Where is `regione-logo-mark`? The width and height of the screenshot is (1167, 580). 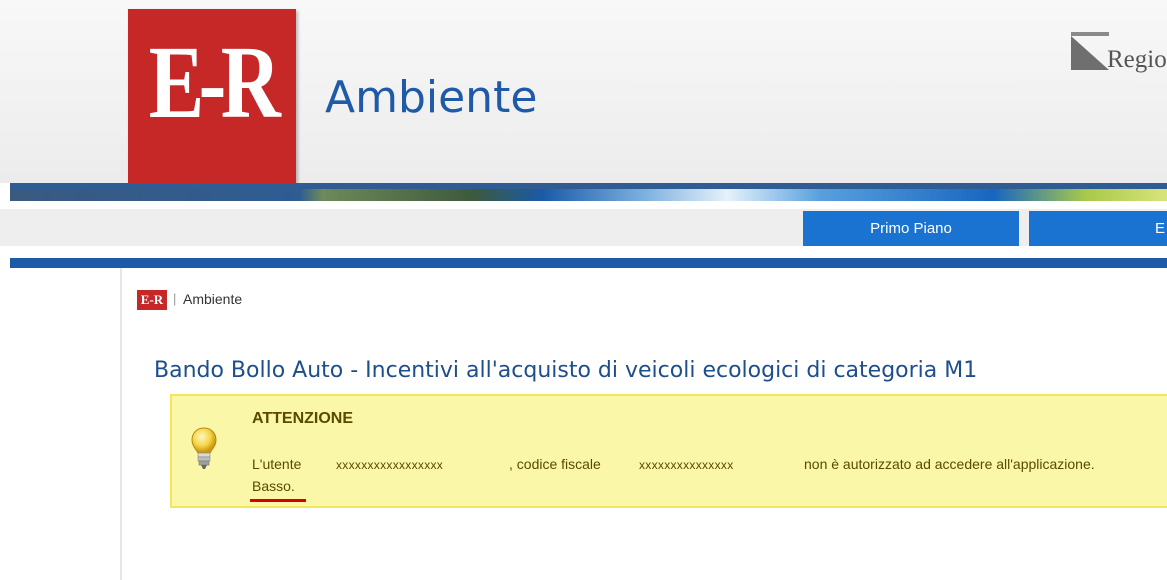
regione-logo-mark is located at coordinates (1090, 53).